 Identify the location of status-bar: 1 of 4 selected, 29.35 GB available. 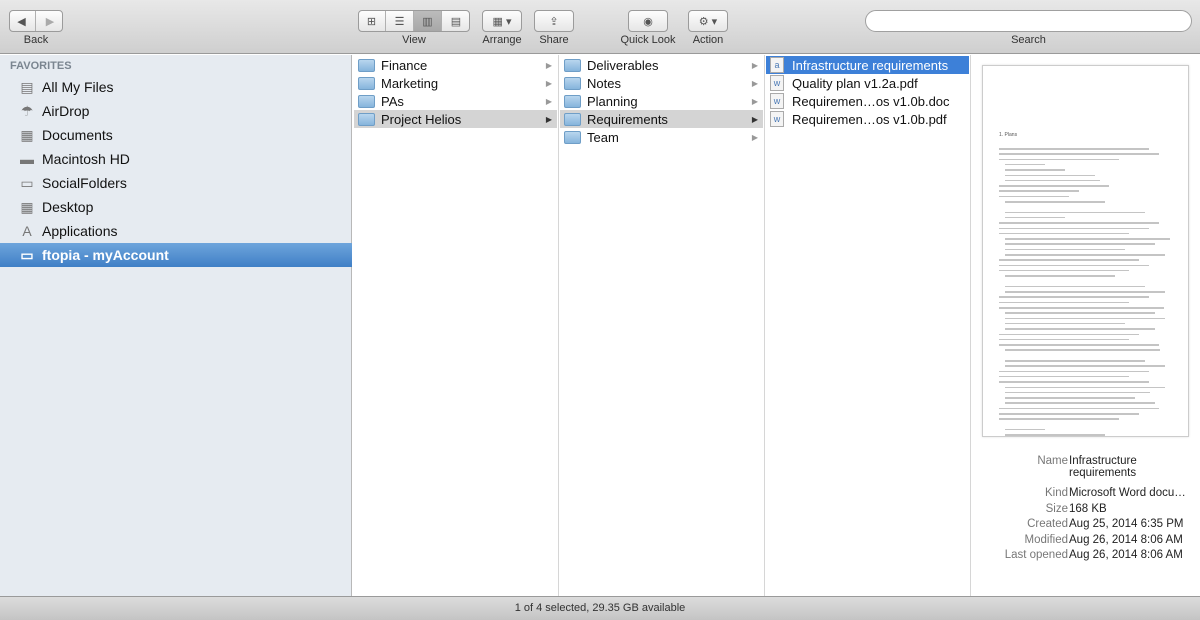
(600, 608).